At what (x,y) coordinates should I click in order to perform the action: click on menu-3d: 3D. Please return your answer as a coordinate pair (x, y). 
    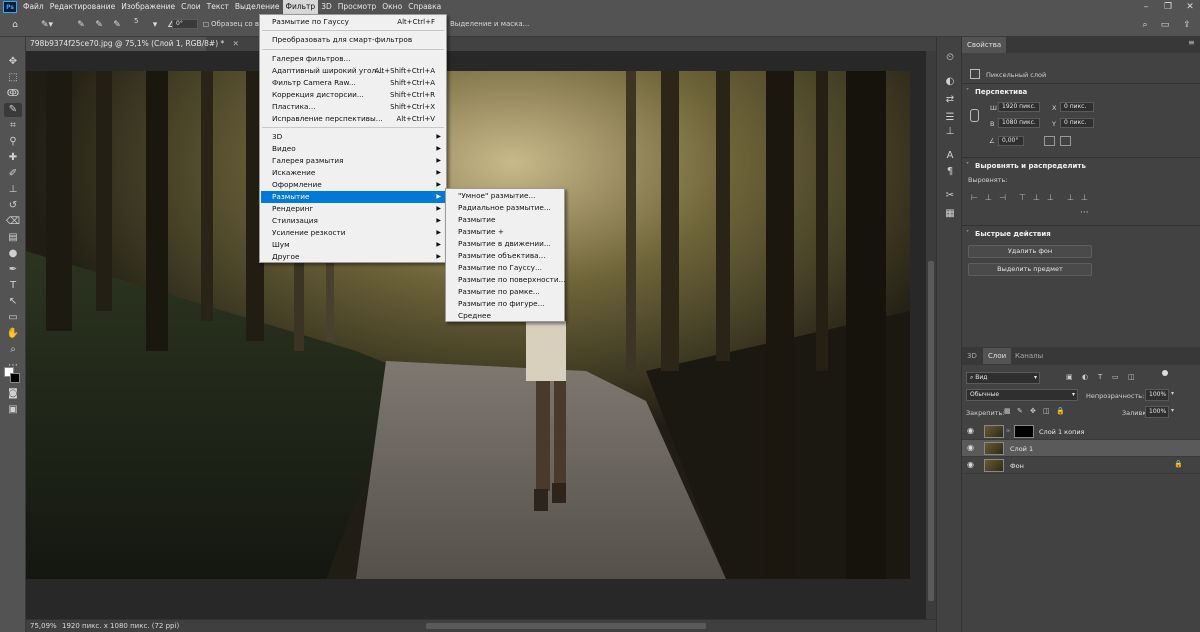
    Looking at the image, I should click on (326, 7).